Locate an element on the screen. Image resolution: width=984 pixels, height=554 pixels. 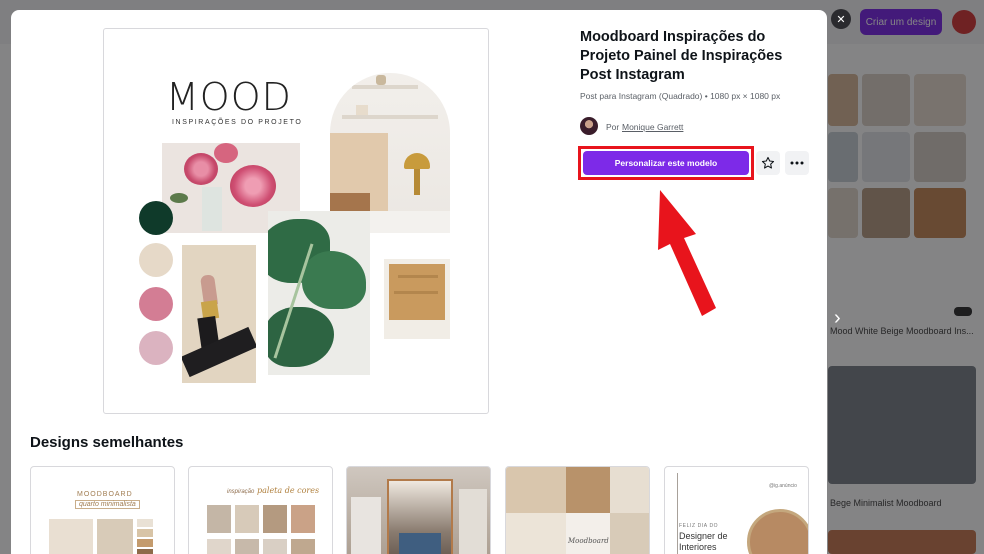
customize-template-button: Personalizar este modelo is located at coordinates (666, 163).